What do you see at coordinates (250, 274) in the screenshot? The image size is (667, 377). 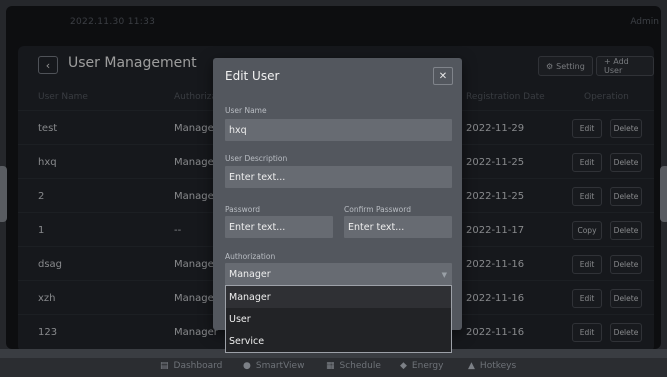 I see `authorization-select-value: Manager` at bounding box center [250, 274].